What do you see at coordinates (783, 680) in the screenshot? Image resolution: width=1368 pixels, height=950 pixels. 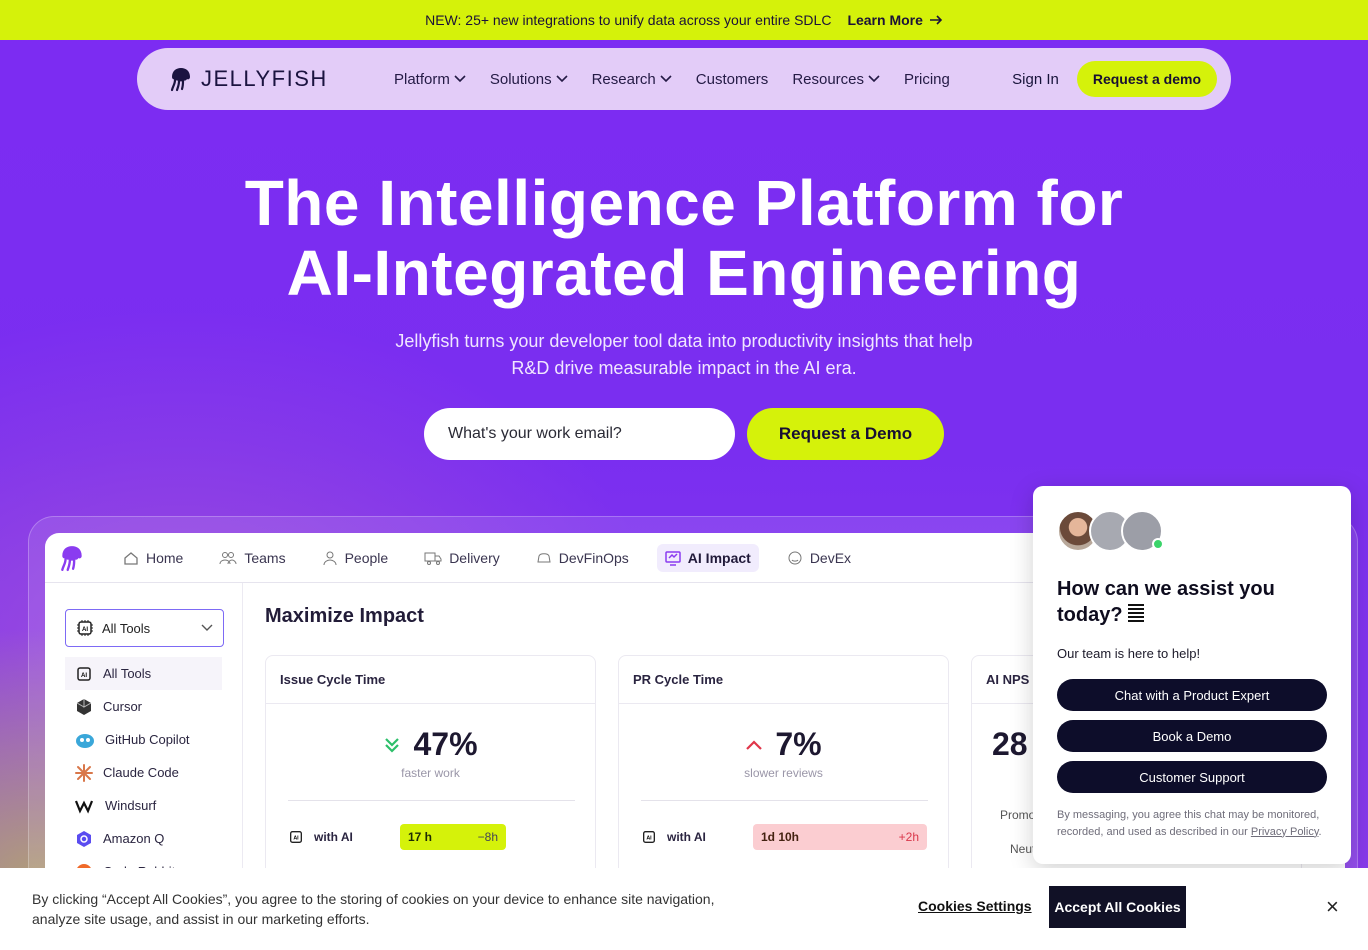 I see `card-title: PR Cycle Time` at bounding box center [783, 680].